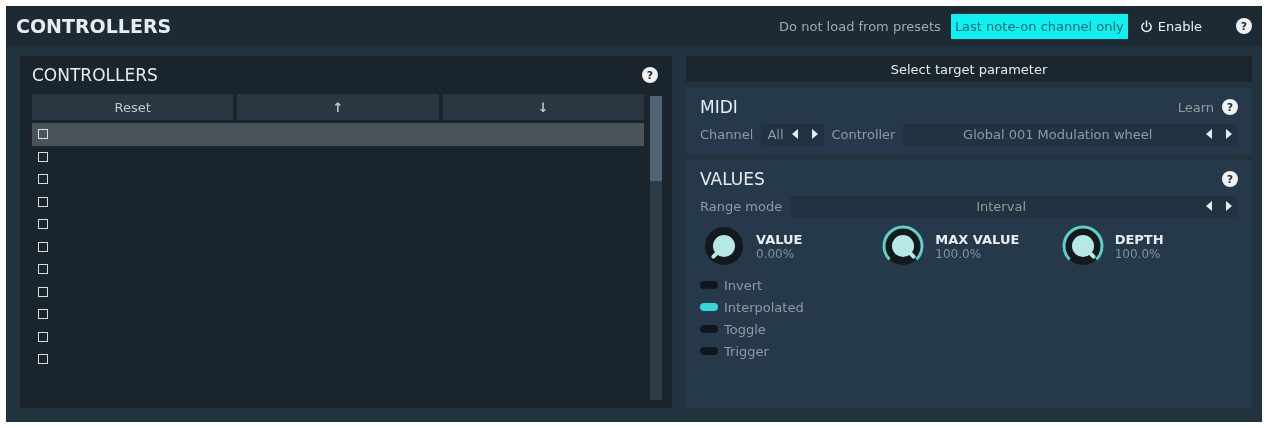  I want to click on option-toggle: Do not load from presets, so click(860, 26).